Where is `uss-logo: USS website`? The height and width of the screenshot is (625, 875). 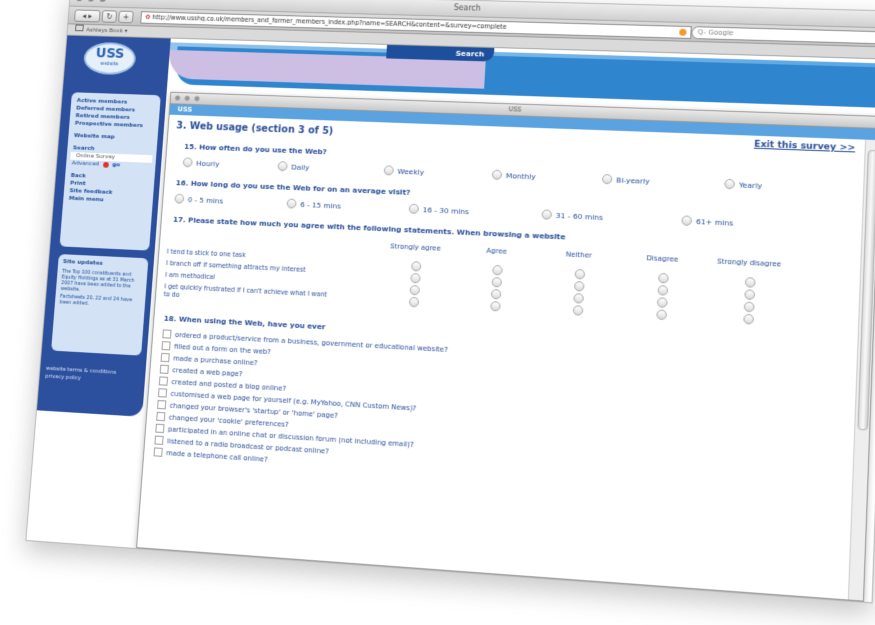 uss-logo: USS website is located at coordinates (109, 58).